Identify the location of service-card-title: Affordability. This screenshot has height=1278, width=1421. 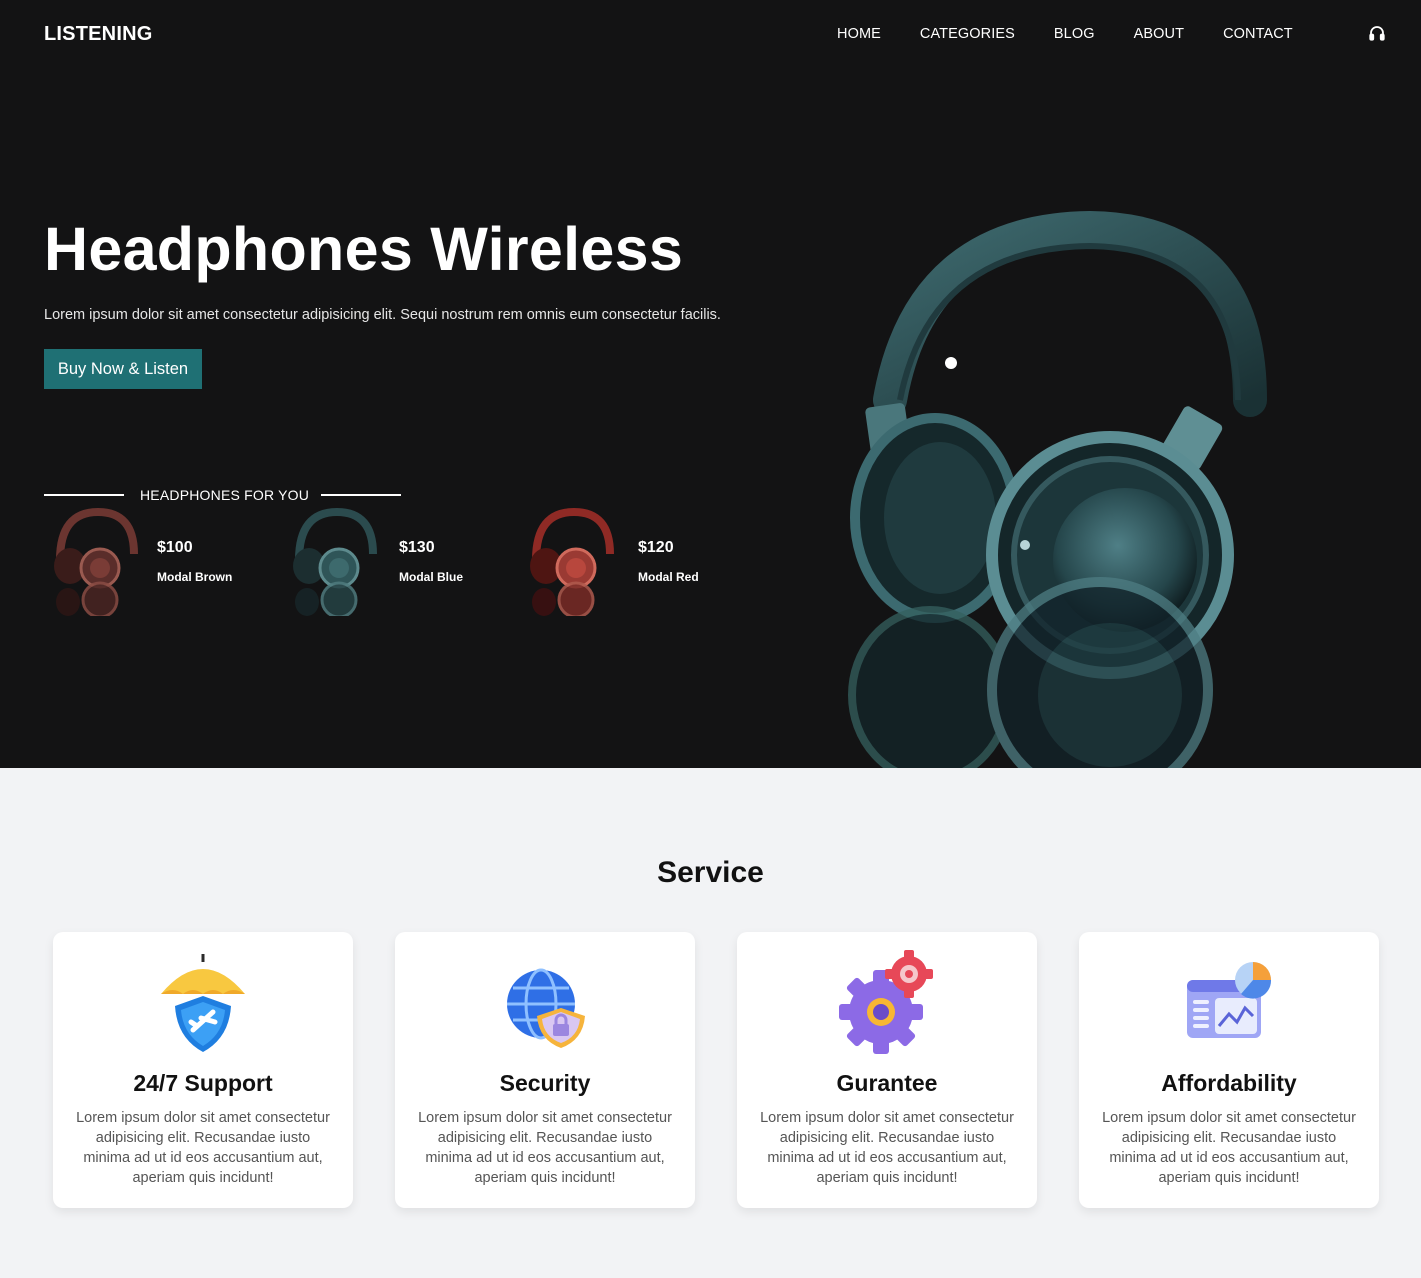
(1229, 1083).